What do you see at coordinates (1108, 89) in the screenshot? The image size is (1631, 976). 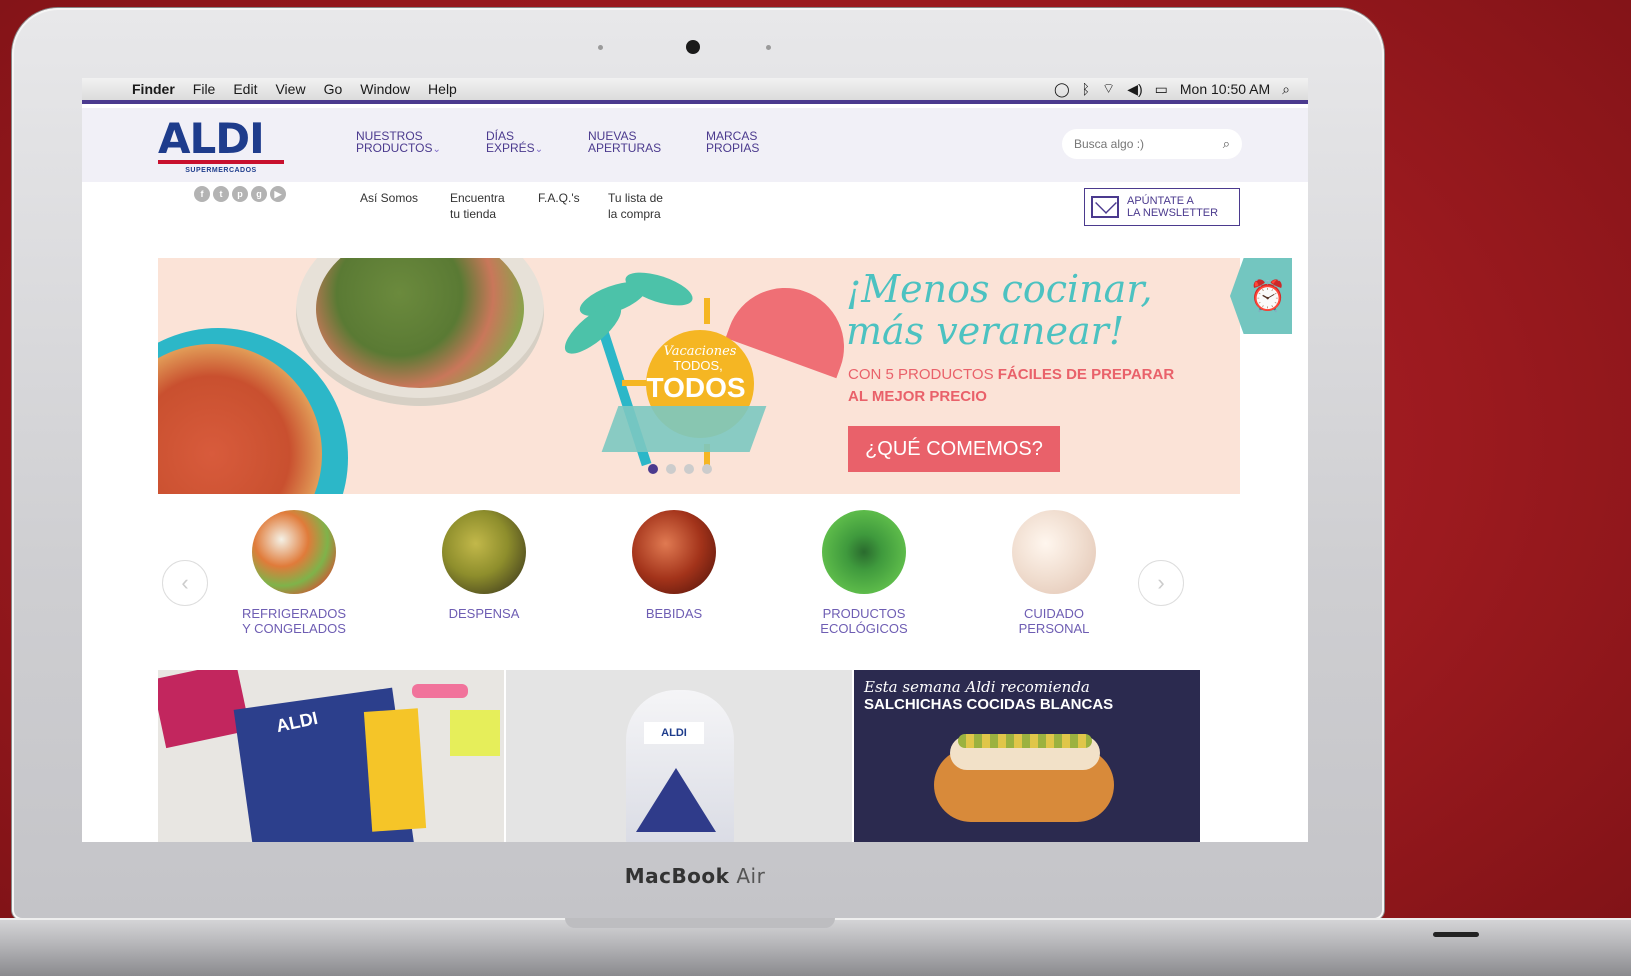 I see `wifi-icon: ⌔` at bounding box center [1108, 89].